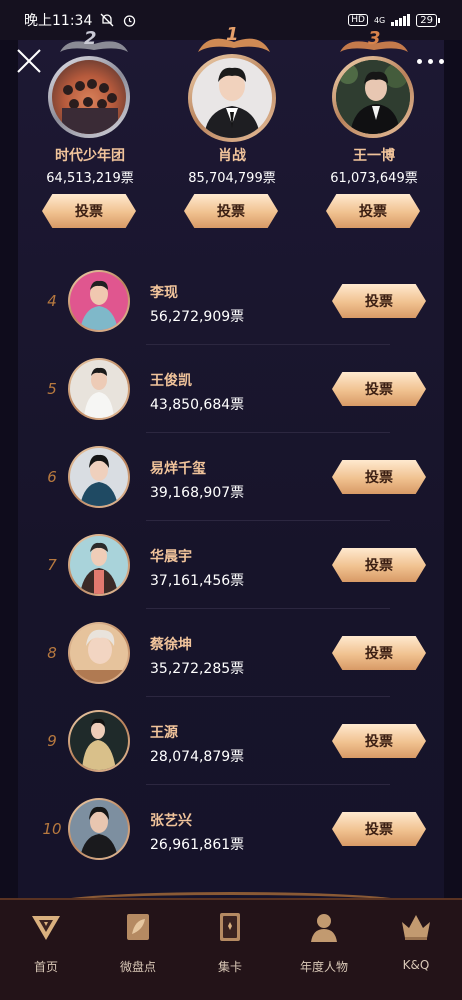 The image size is (462, 1000). What do you see at coordinates (90, 178) in the screenshot?
I see `podium-votes-2: 64,513,219票` at bounding box center [90, 178].